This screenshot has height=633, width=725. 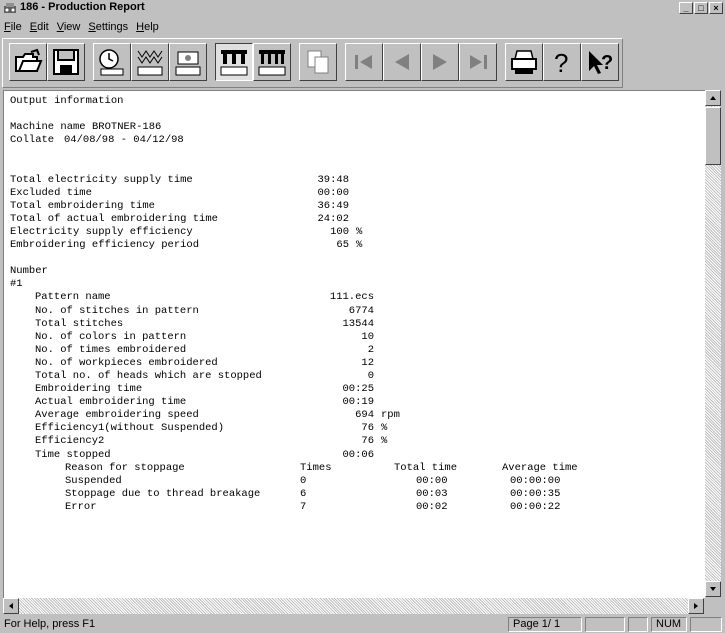 I want to click on copy-button, so click(x=318, y=62).